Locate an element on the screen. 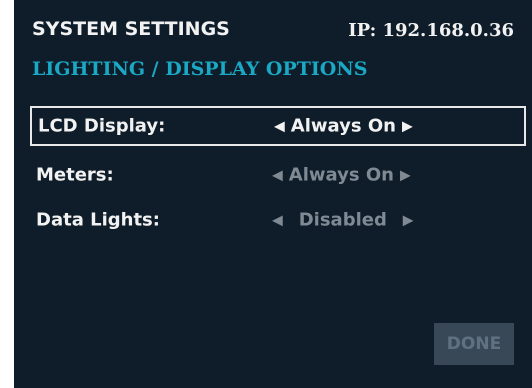 This screenshot has width=532, height=388. setting-label-meters: Meters: is located at coordinates (75, 175).